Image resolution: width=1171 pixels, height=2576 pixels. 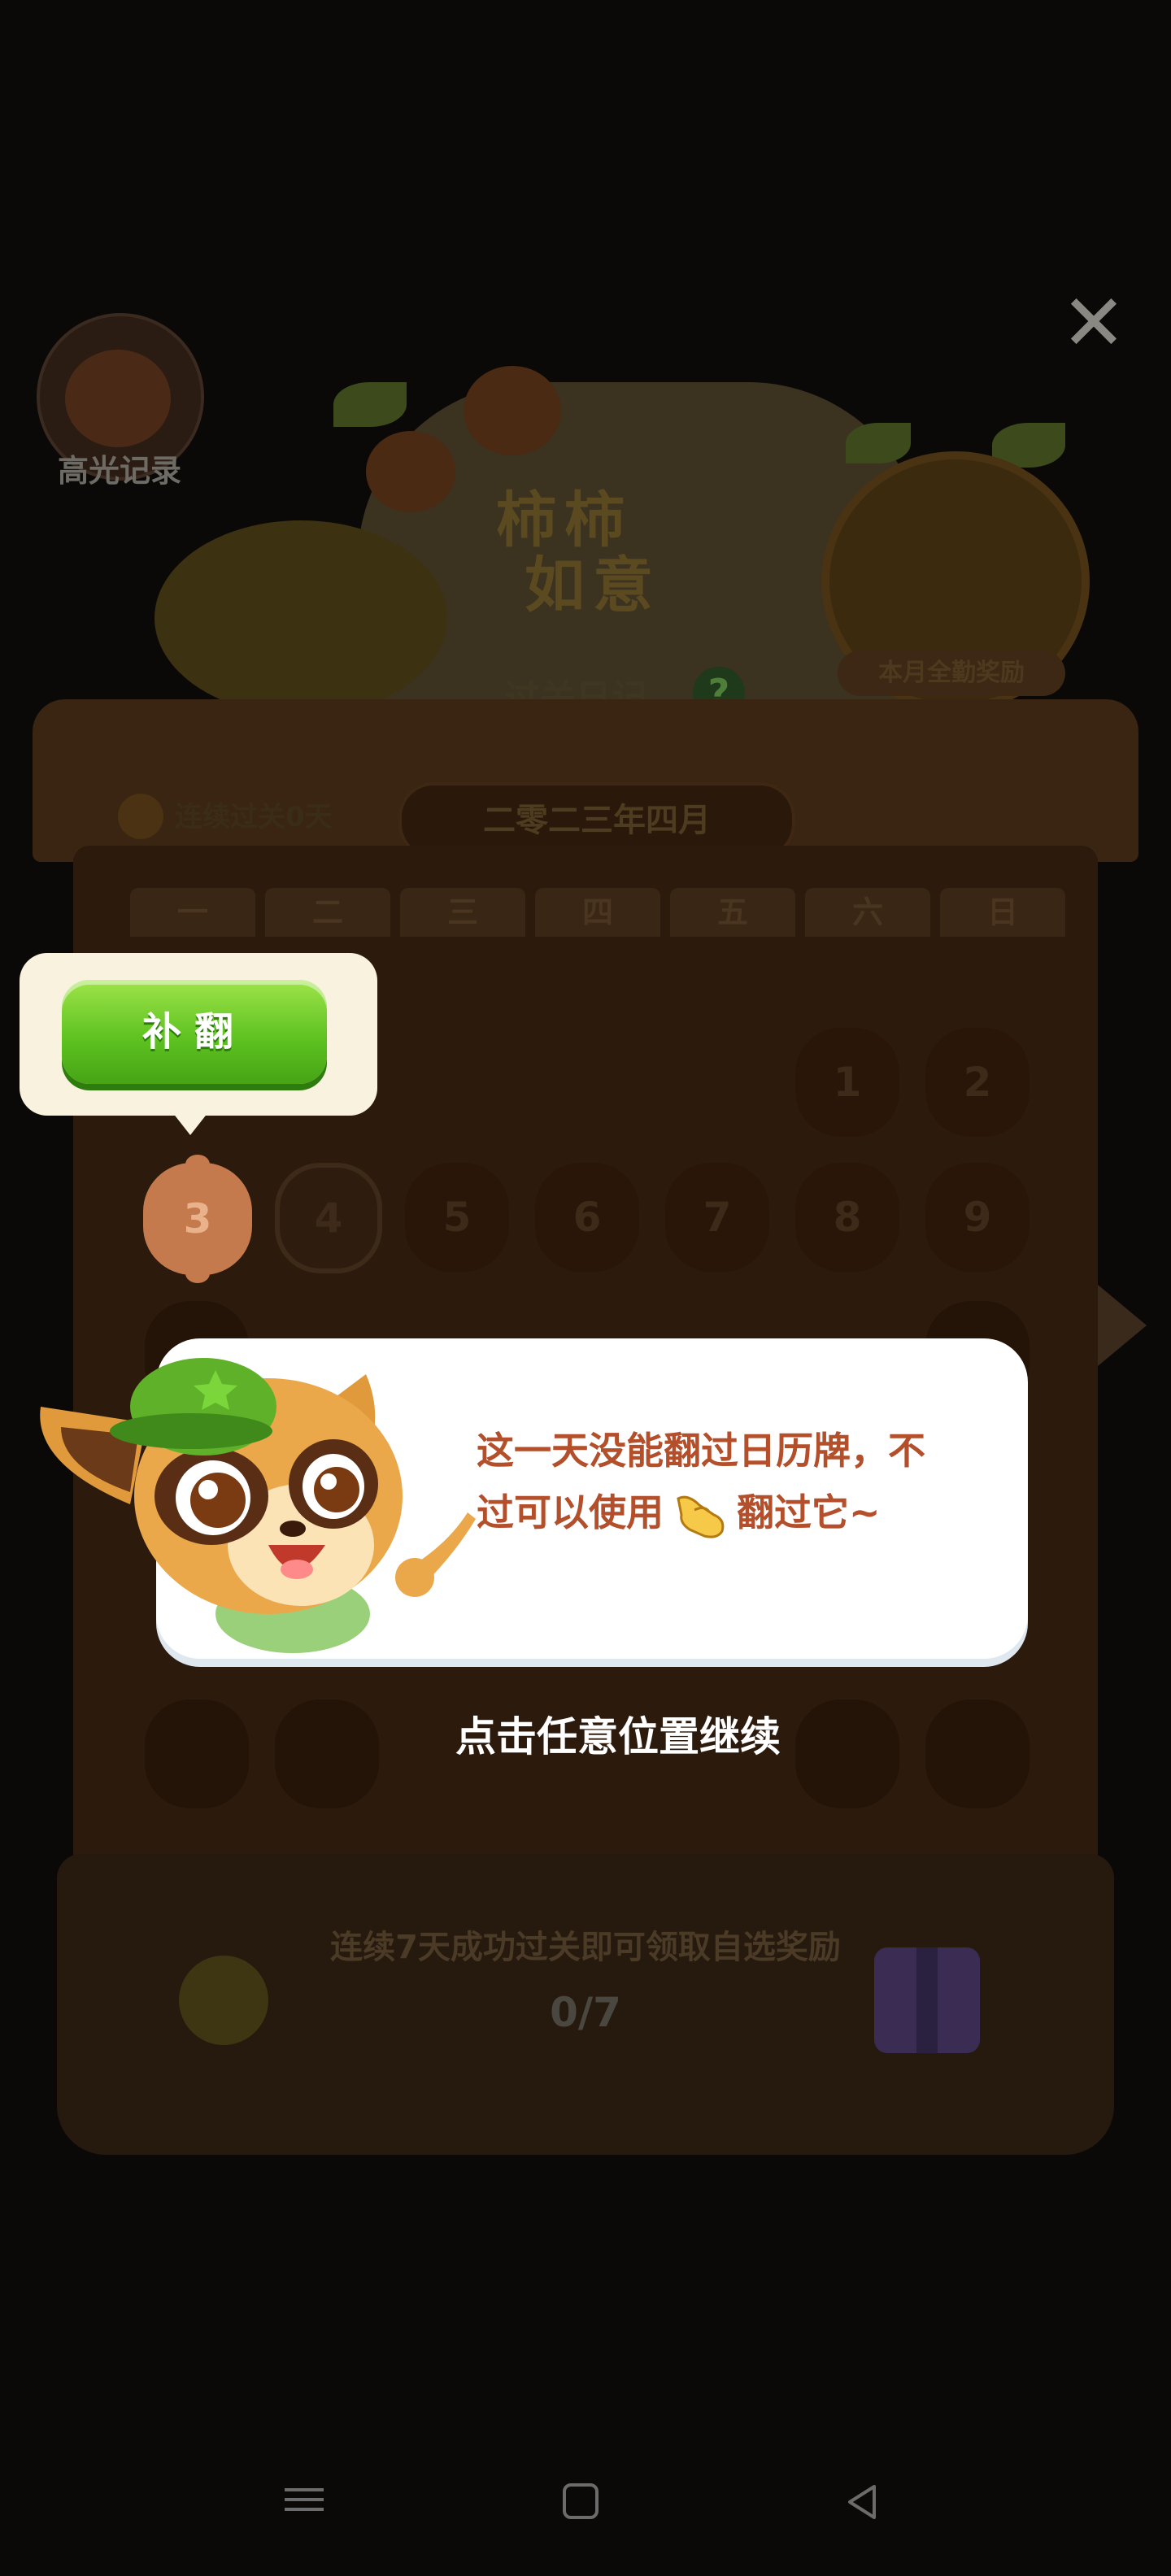 I want to click on close-icon: ✕, so click(x=1094, y=323).